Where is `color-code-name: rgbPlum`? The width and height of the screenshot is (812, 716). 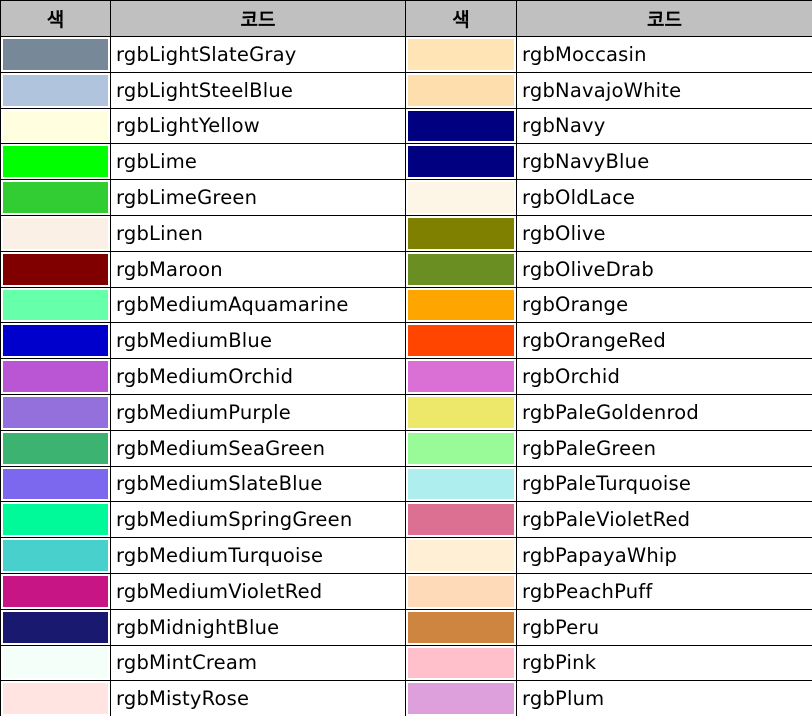 color-code-name: rgbPlum is located at coordinates (664, 698).